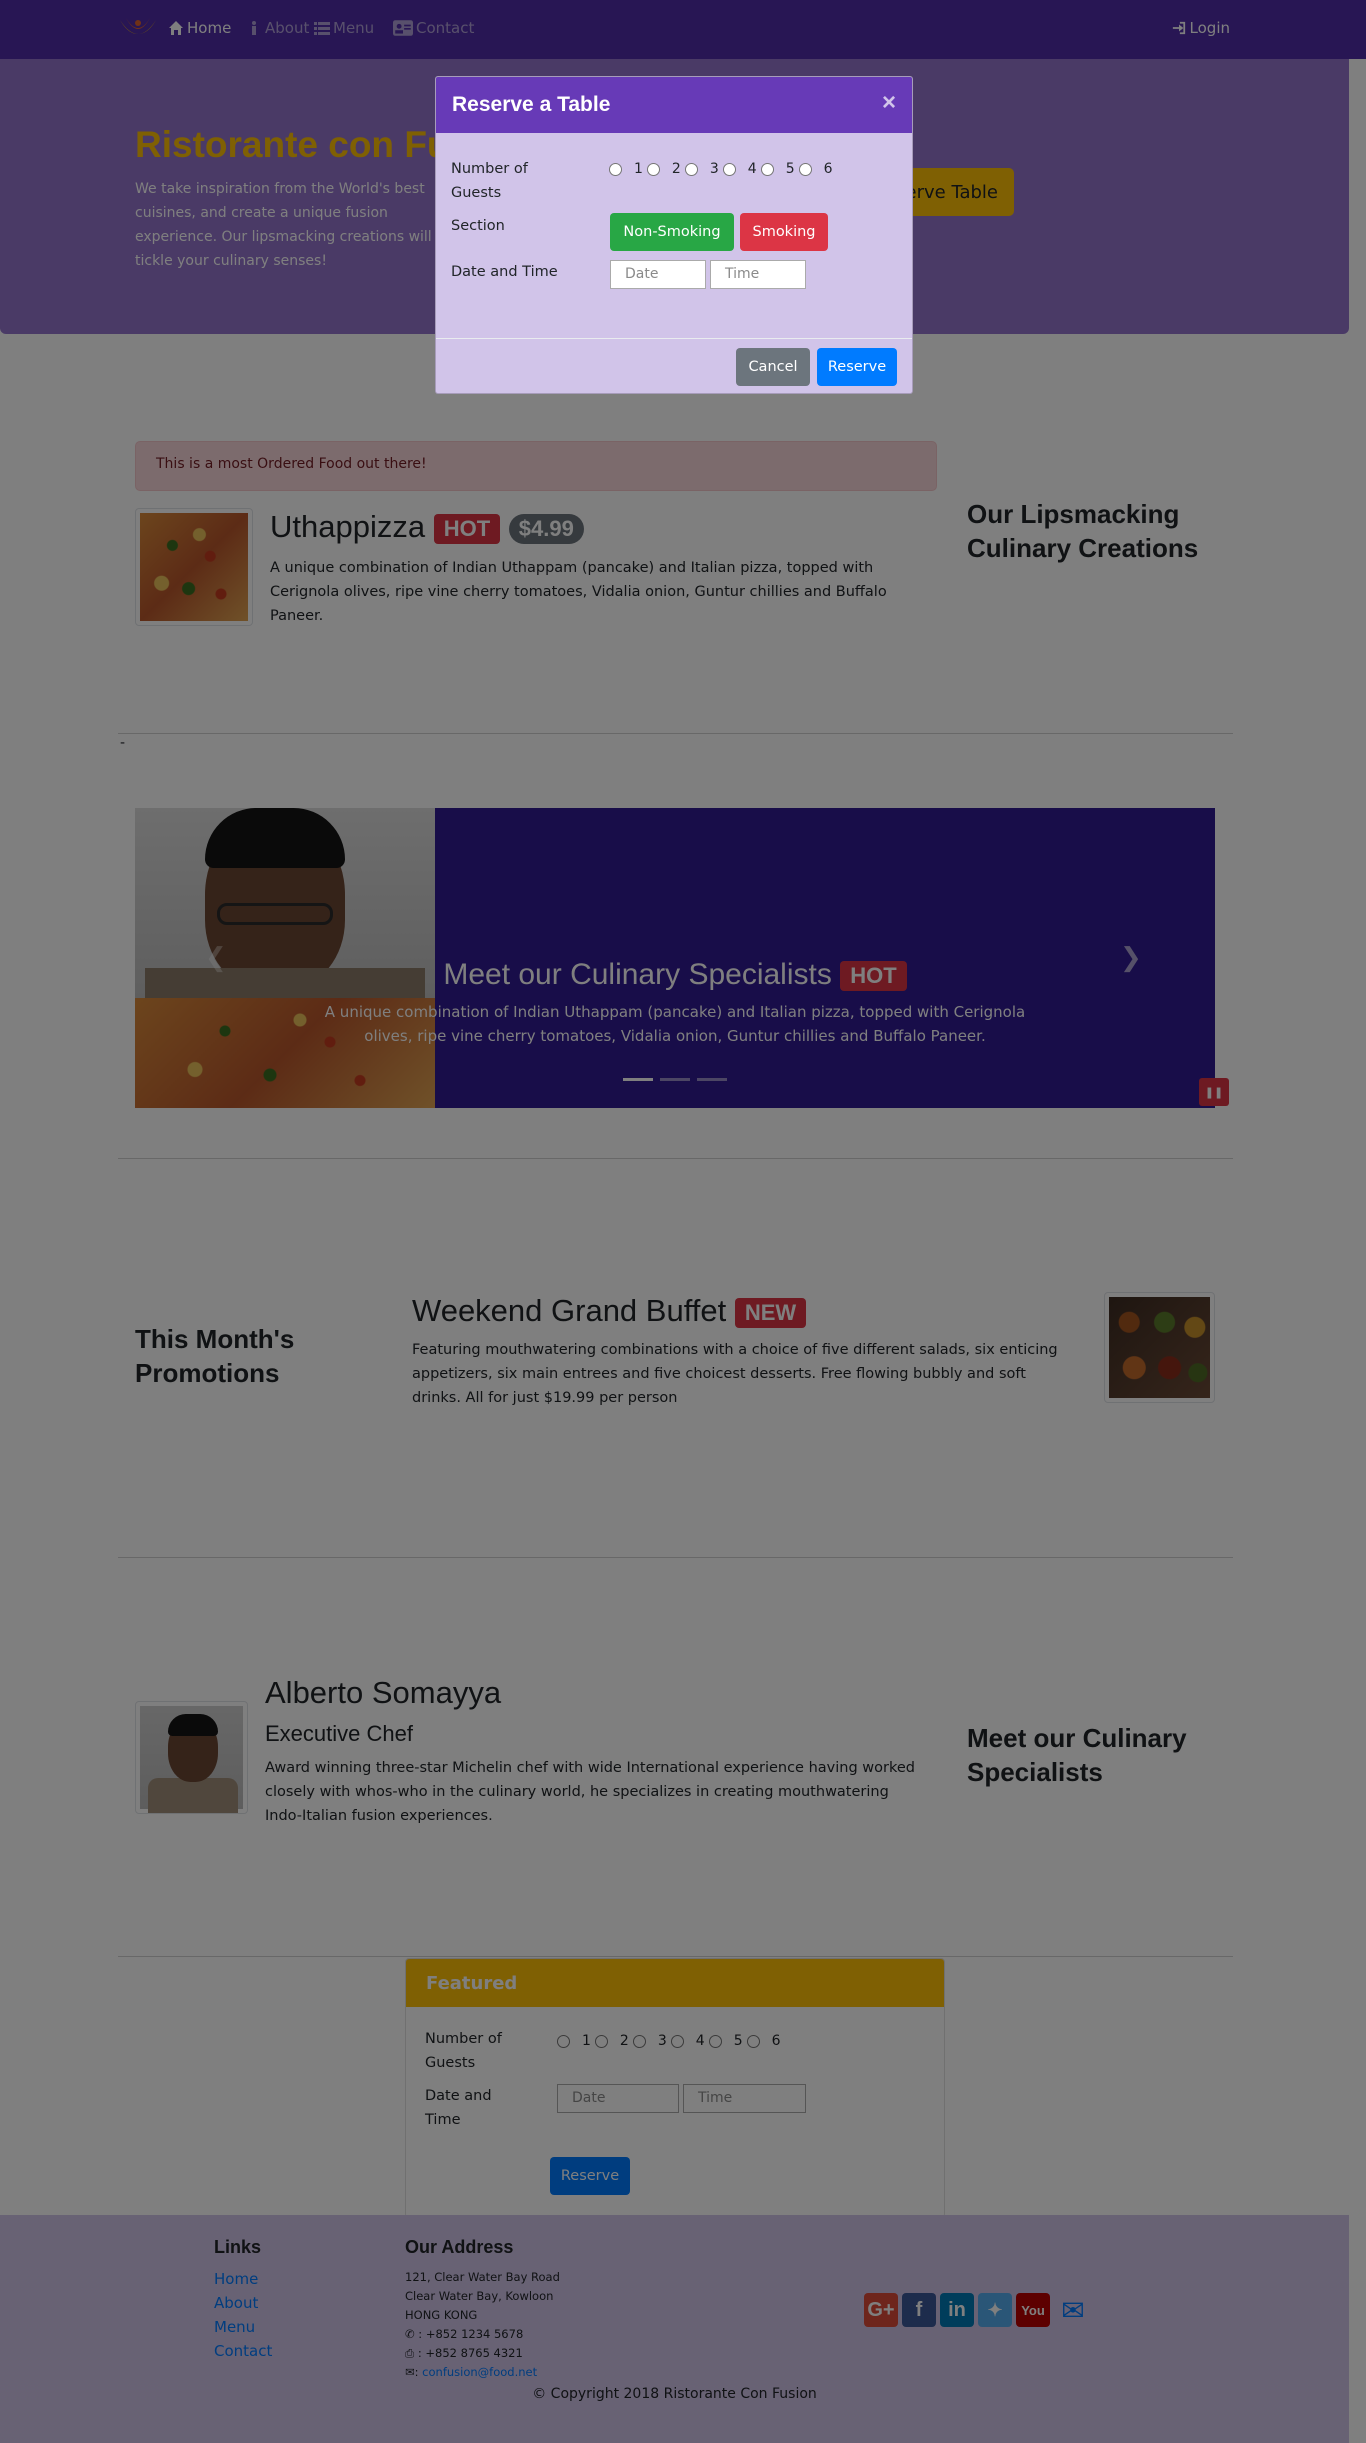  Describe the element at coordinates (752, 169) in the screenshot. I see `guest-option-label: 4` at that location.